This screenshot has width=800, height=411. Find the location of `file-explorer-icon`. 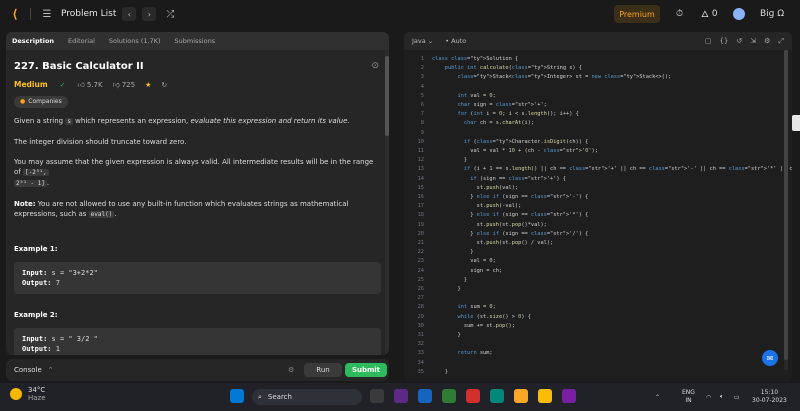

file-explorer-icon is located at coordinates (521, 396).